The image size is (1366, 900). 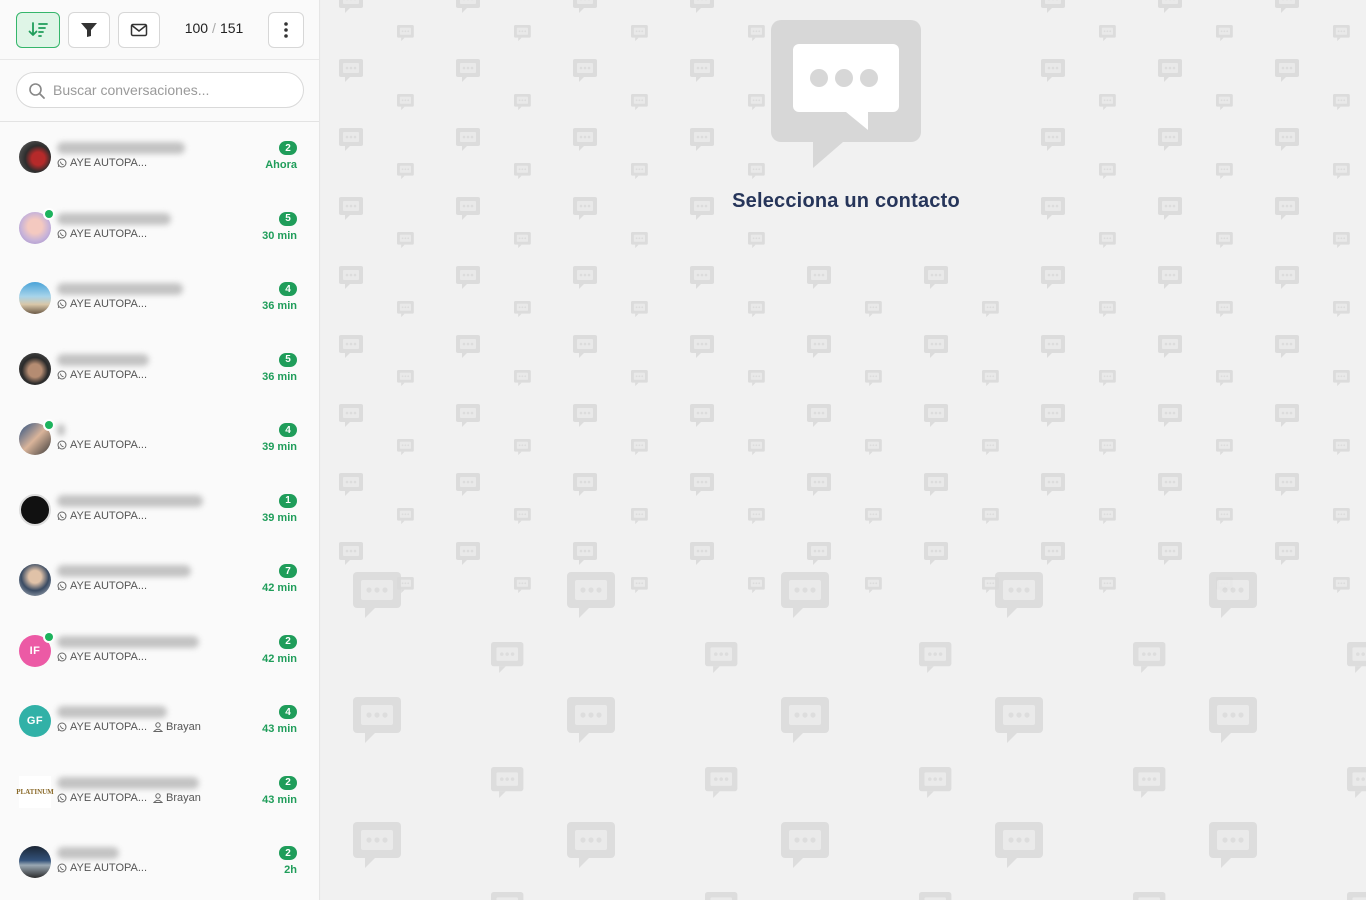 I want to click on conversation-item: AYE AUTOPA... 2 2h, so click(x=159, y=862).